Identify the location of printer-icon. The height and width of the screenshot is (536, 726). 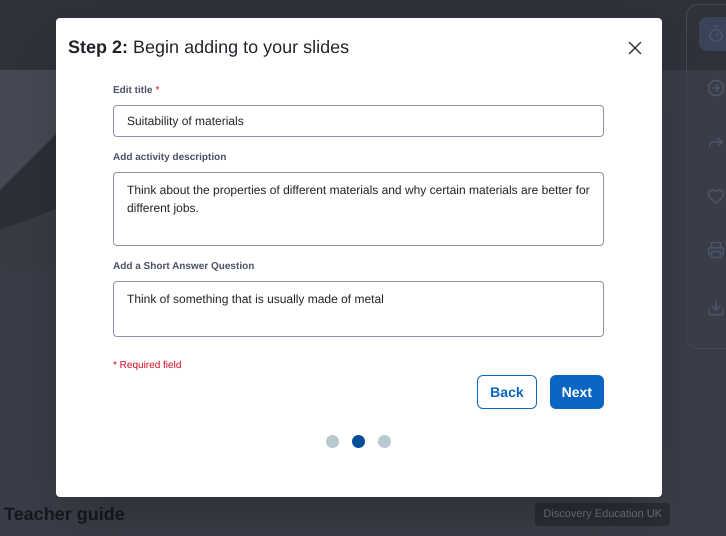
(716, 250).